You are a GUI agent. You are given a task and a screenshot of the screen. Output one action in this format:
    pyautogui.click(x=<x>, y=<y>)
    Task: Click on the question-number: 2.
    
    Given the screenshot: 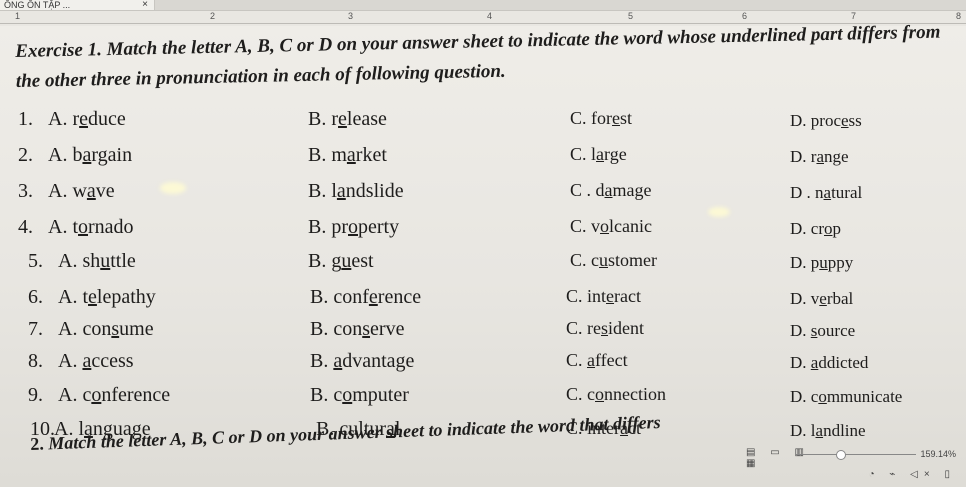 What is the action you would take?
    pyautogui.click(x=25, y=155)
    